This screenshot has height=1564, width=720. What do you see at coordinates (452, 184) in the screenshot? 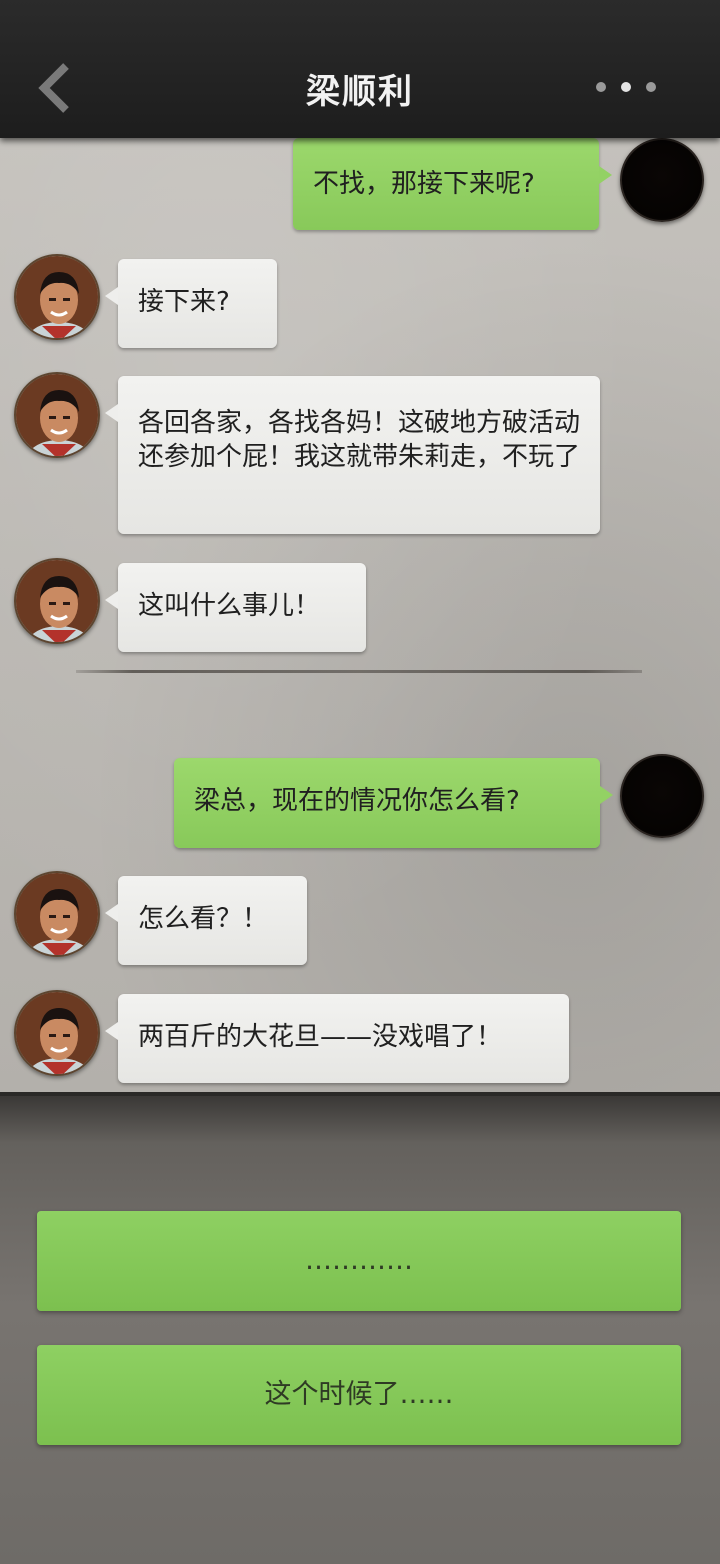
I see `message-bubble-player: 不找，那接下来呢?` at bounding box center [452, 184].